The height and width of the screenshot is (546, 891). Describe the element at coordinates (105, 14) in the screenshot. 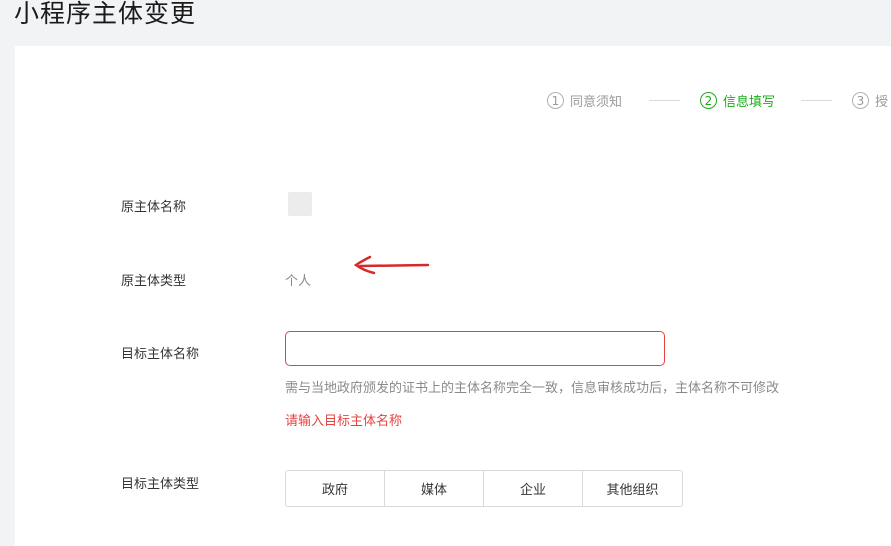

I see `page-title: 小程序主体变更` at that location.